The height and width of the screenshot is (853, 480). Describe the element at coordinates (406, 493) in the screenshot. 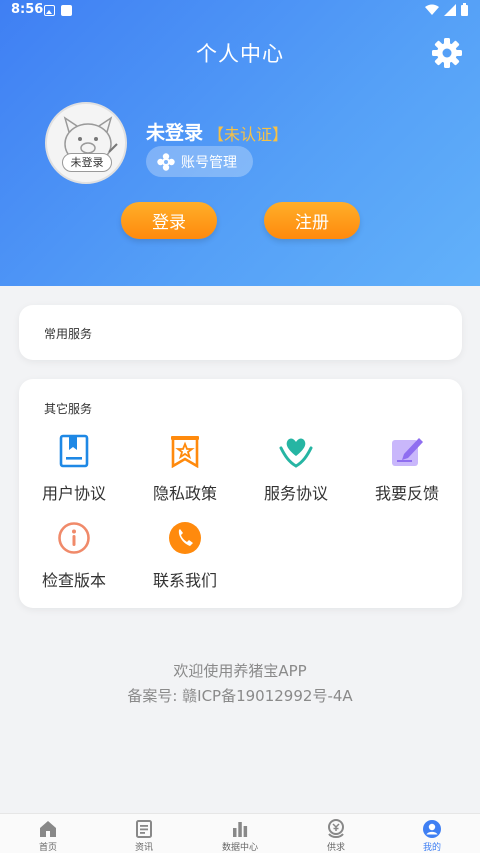

I see `service-label: 我要反馈` at that location.